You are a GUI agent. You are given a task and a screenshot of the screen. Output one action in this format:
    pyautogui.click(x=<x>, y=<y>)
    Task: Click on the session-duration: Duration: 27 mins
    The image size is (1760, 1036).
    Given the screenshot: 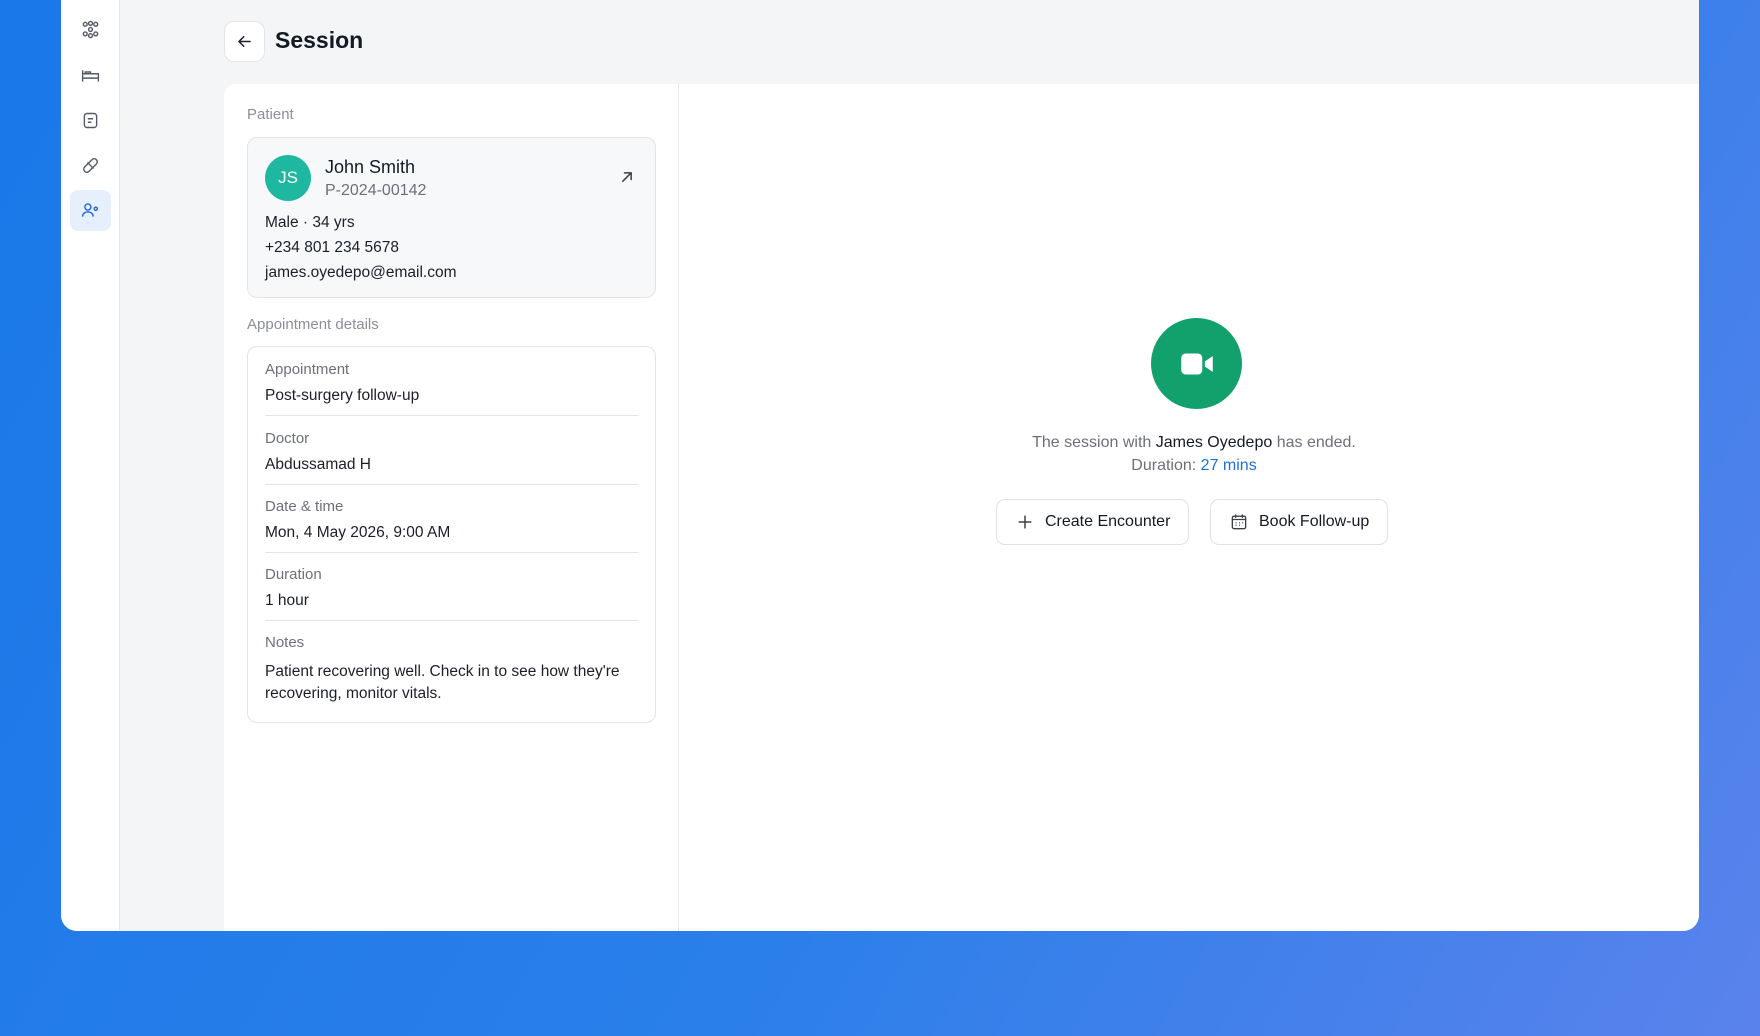 What is the action you would take?
    pyautogui.click(x=1189, y=466)
    